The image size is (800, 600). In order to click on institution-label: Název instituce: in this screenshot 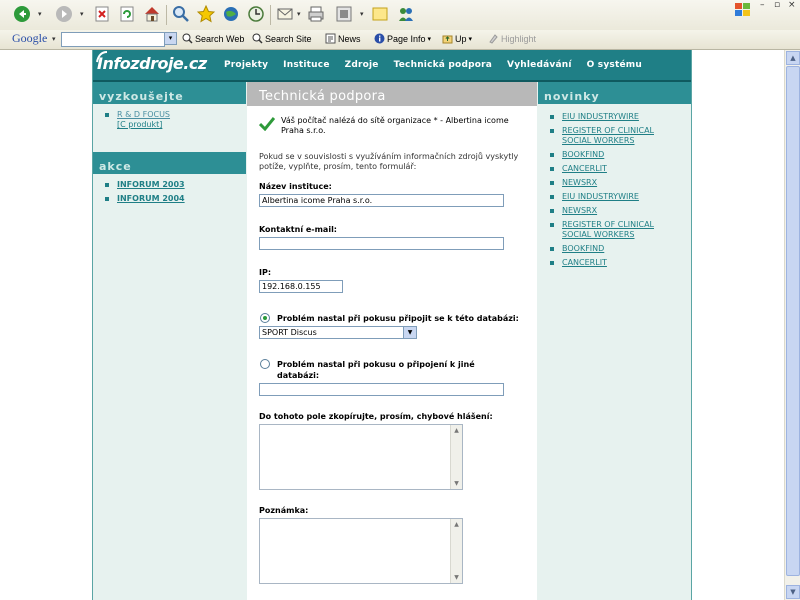, I will do `click(295, 186)`.